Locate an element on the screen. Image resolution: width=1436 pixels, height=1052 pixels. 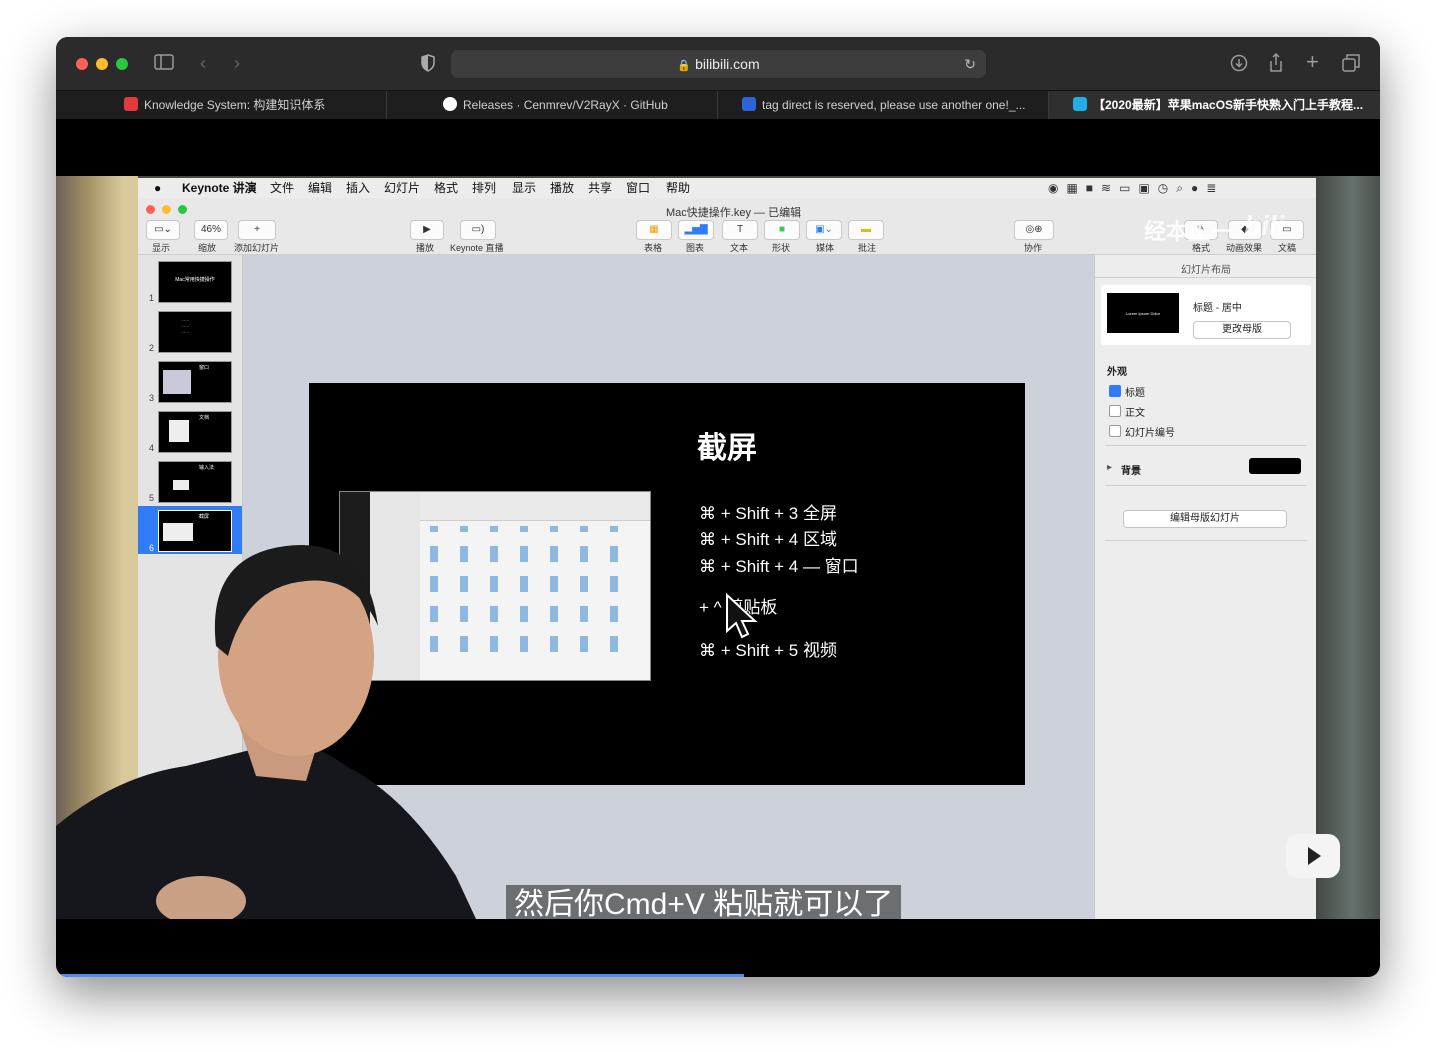
minimize-window-button is located at coordinates (102, 64).